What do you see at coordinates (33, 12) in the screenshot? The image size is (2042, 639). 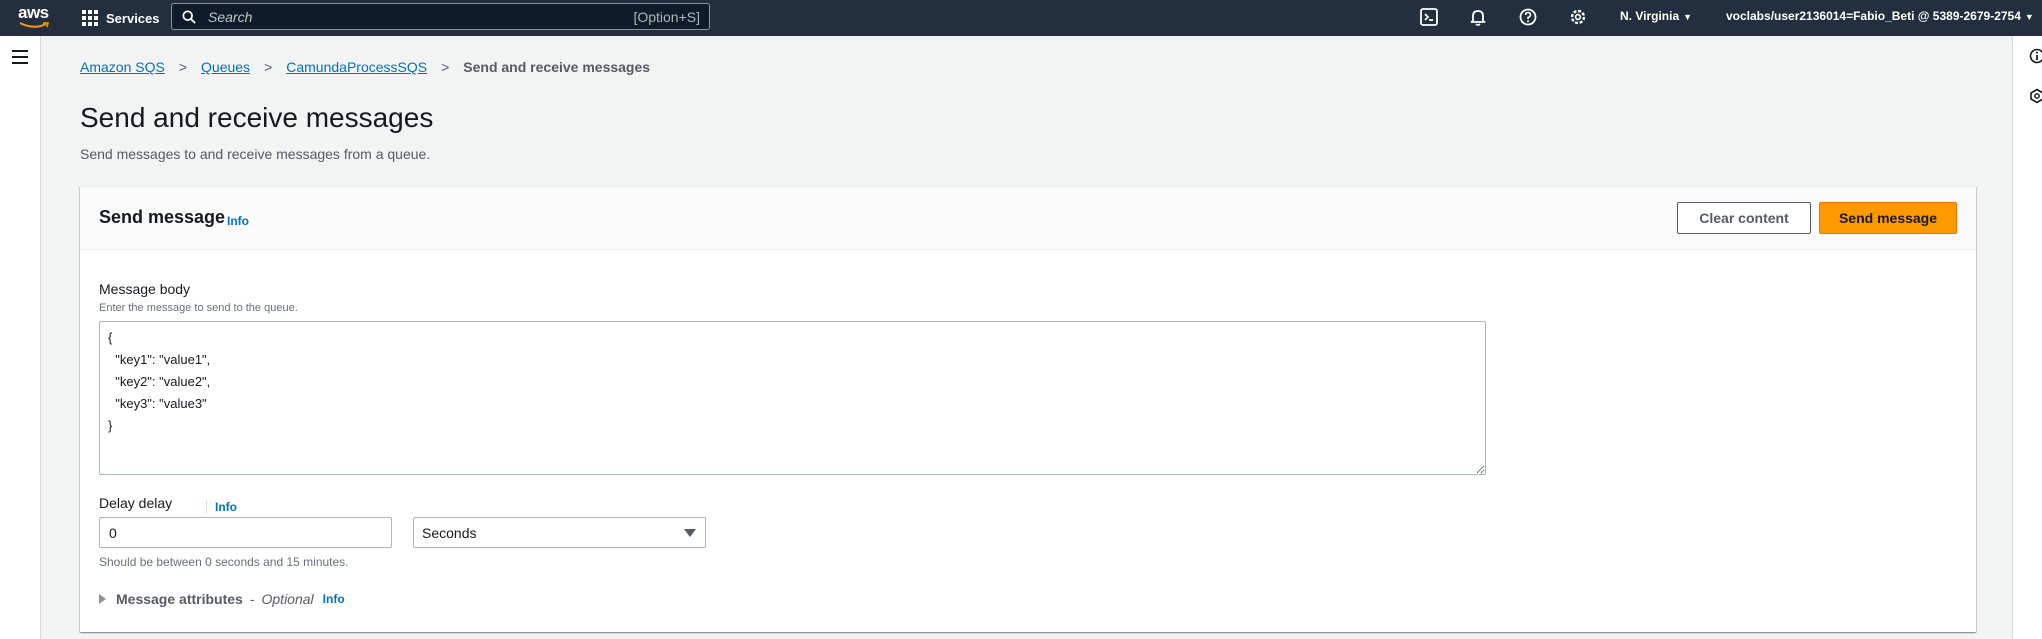 I see `aws-logo-text: aws` at bounding box center [33, 12].